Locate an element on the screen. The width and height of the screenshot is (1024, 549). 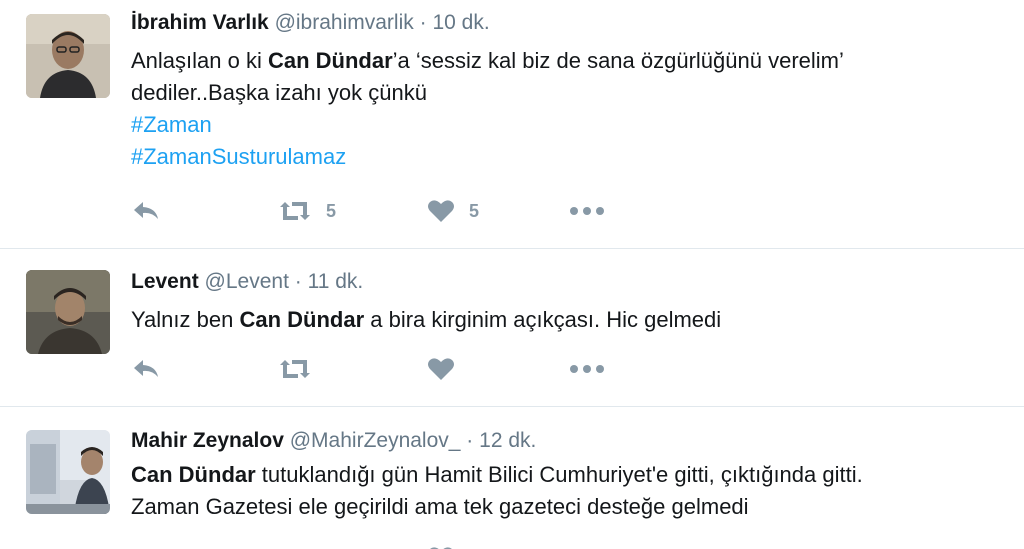
display-name: Levent is located at coordinates (165, 281).